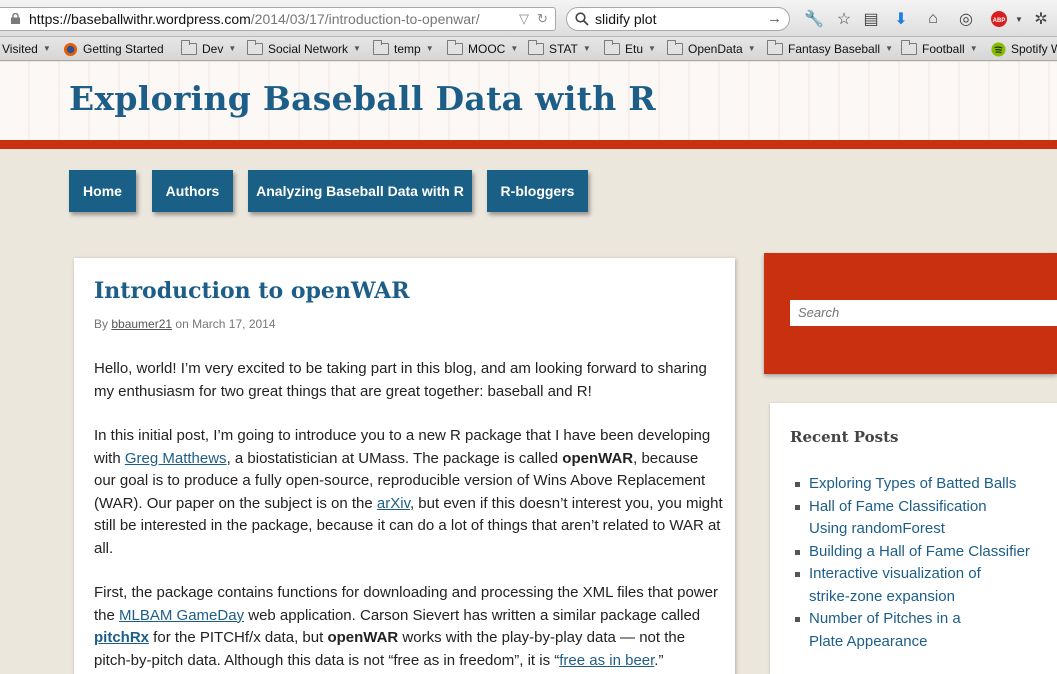  I want to click on greg-matthews-link: Greg Matthews, so click(176, 458).